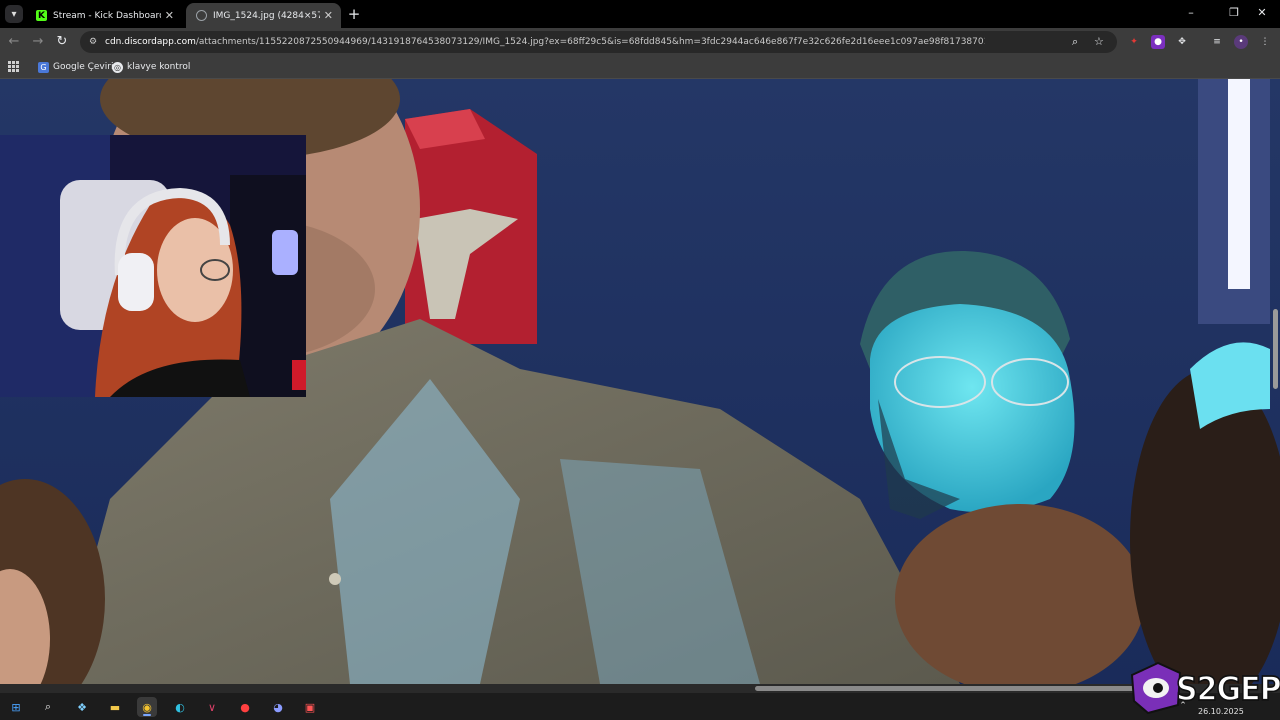 This screenshot has width=1280, height=720. What do you see at coordinates (1099, 41) in the screenshot?
I see `bookmark-star-icon: ☆` at bounding box center [1099, 41].